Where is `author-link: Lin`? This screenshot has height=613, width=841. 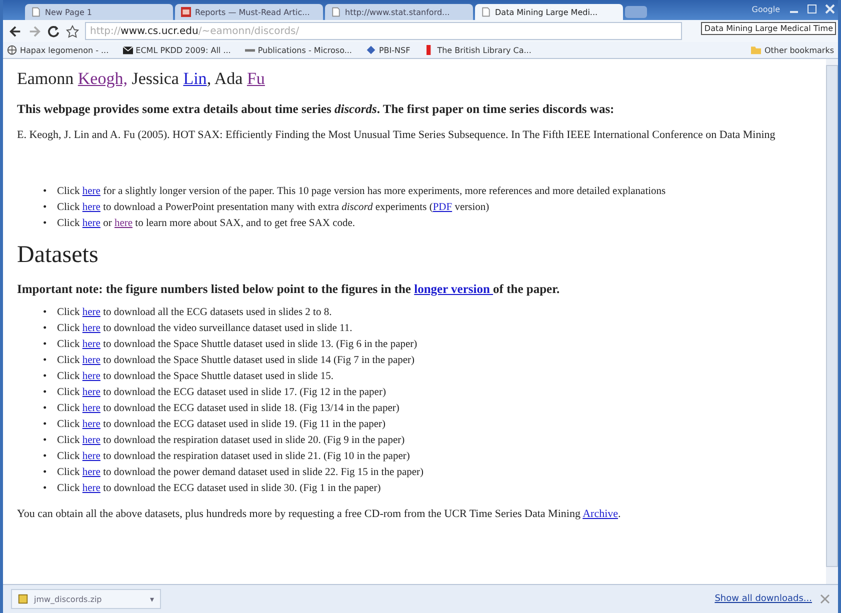 author-link: Lin is located at coordinates (195, 78).